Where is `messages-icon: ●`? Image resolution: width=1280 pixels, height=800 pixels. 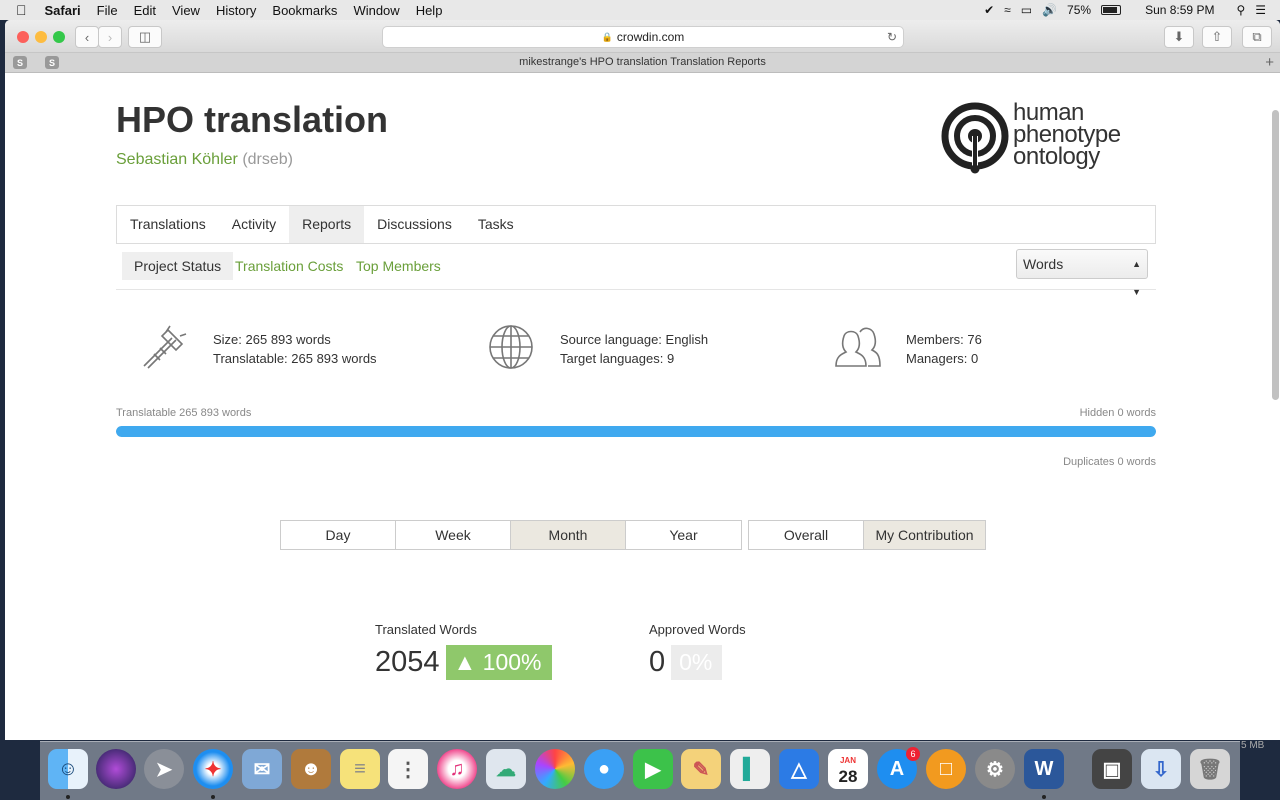 messages-icon: ● is located at coordinates (604, 769).